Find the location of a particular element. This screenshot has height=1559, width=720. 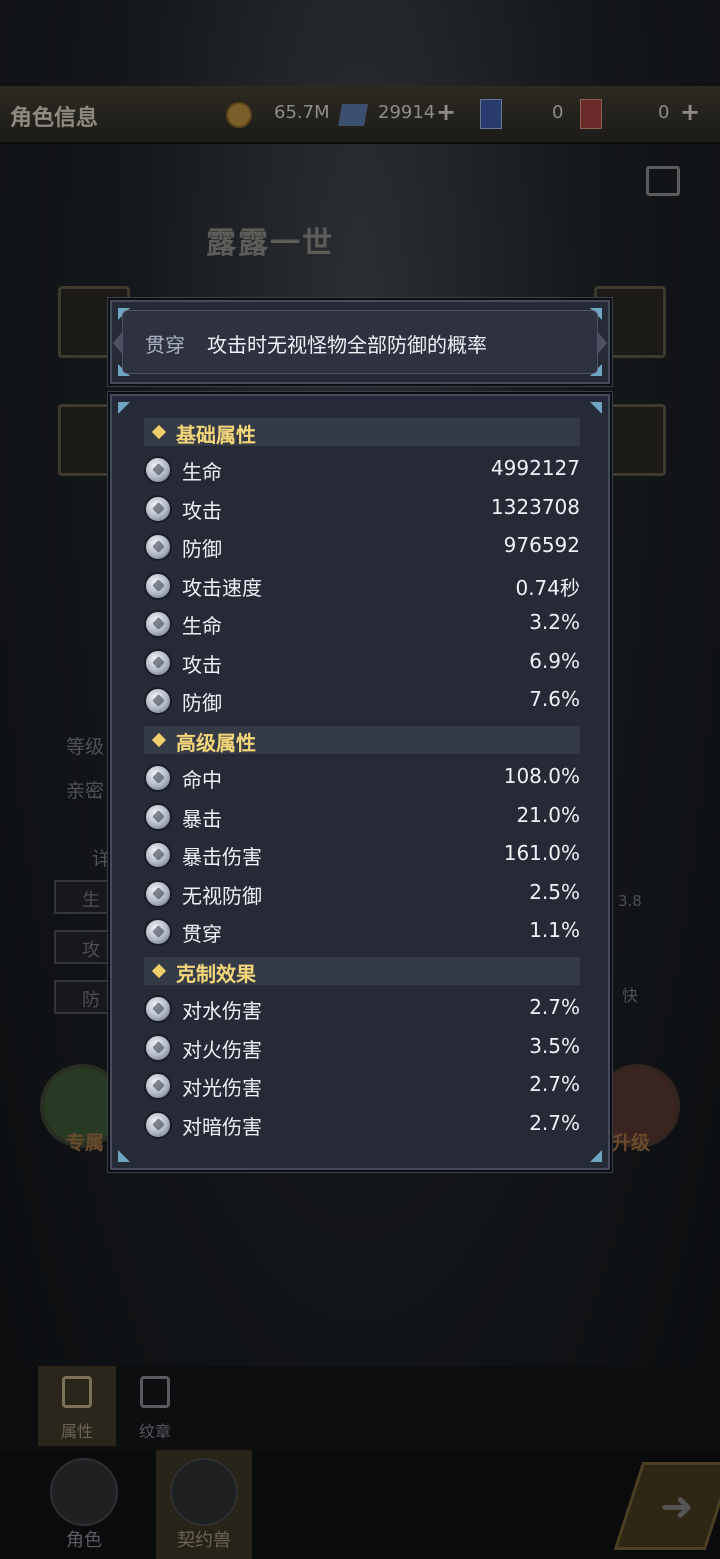

tooltip-label: 贯穿 is located at coordinates (165, 345).